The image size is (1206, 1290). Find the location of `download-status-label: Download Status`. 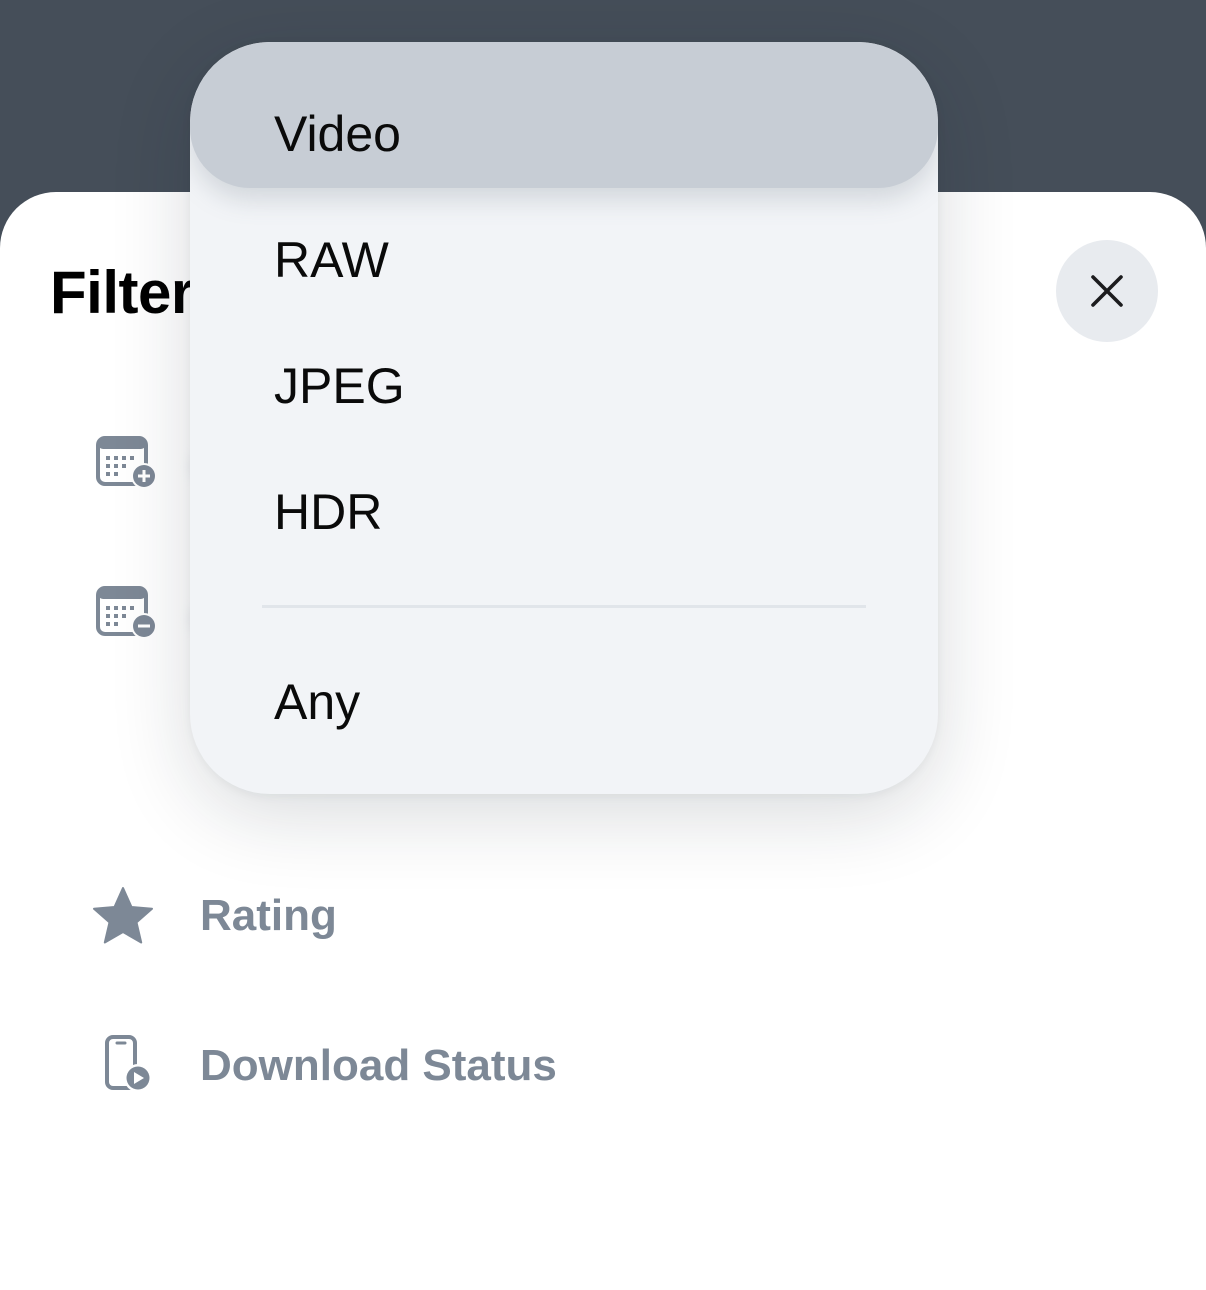

download-status-label: Download Status is located at coordinates (378, 1065).